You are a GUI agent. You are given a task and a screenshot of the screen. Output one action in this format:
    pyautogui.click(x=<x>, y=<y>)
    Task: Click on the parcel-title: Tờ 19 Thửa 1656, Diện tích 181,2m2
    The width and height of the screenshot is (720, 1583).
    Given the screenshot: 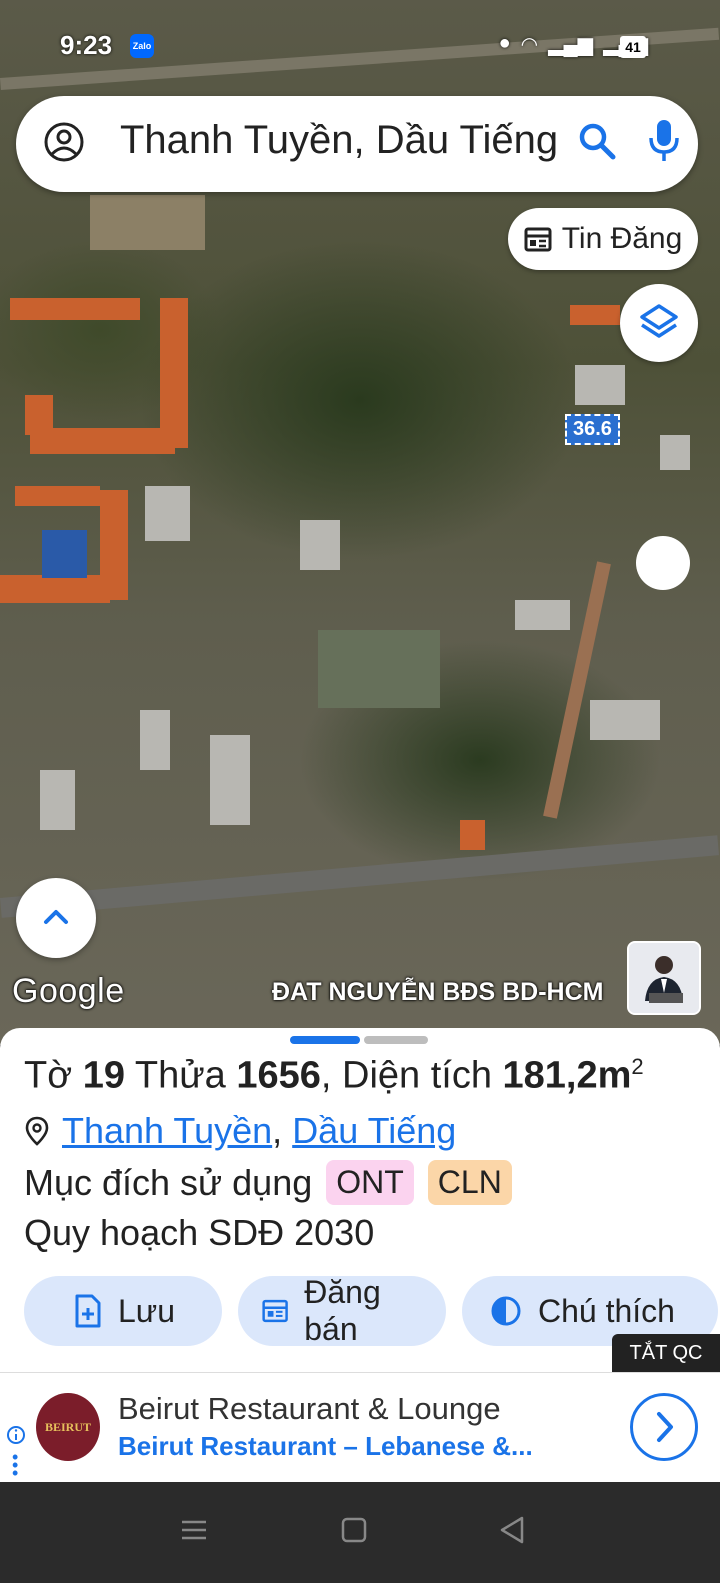 What is the action you would take?
    pyautogui.click(x=334, y=1076)
    